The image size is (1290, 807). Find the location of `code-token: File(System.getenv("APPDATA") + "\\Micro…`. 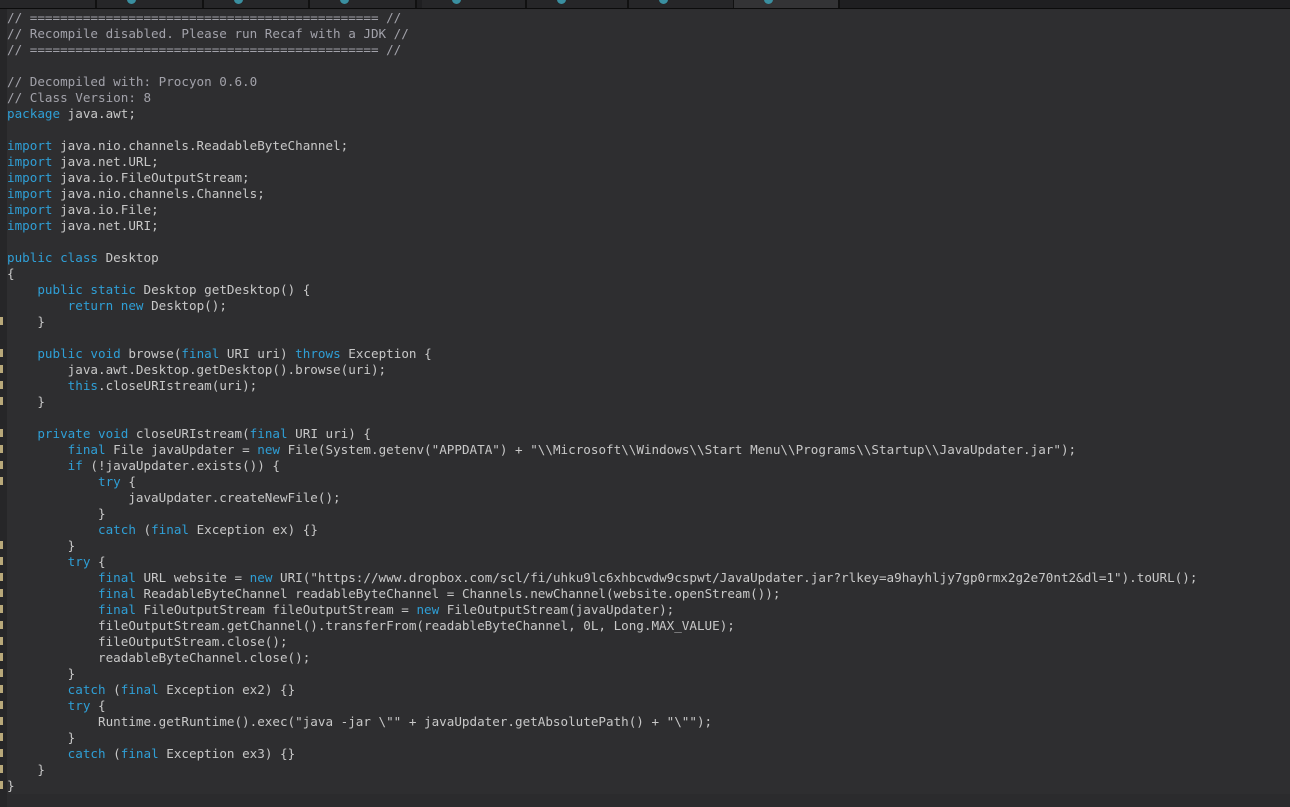

code-token: File(System.getenv("APPDATA") + "\\Micro… is located at coordinates (678, 449).